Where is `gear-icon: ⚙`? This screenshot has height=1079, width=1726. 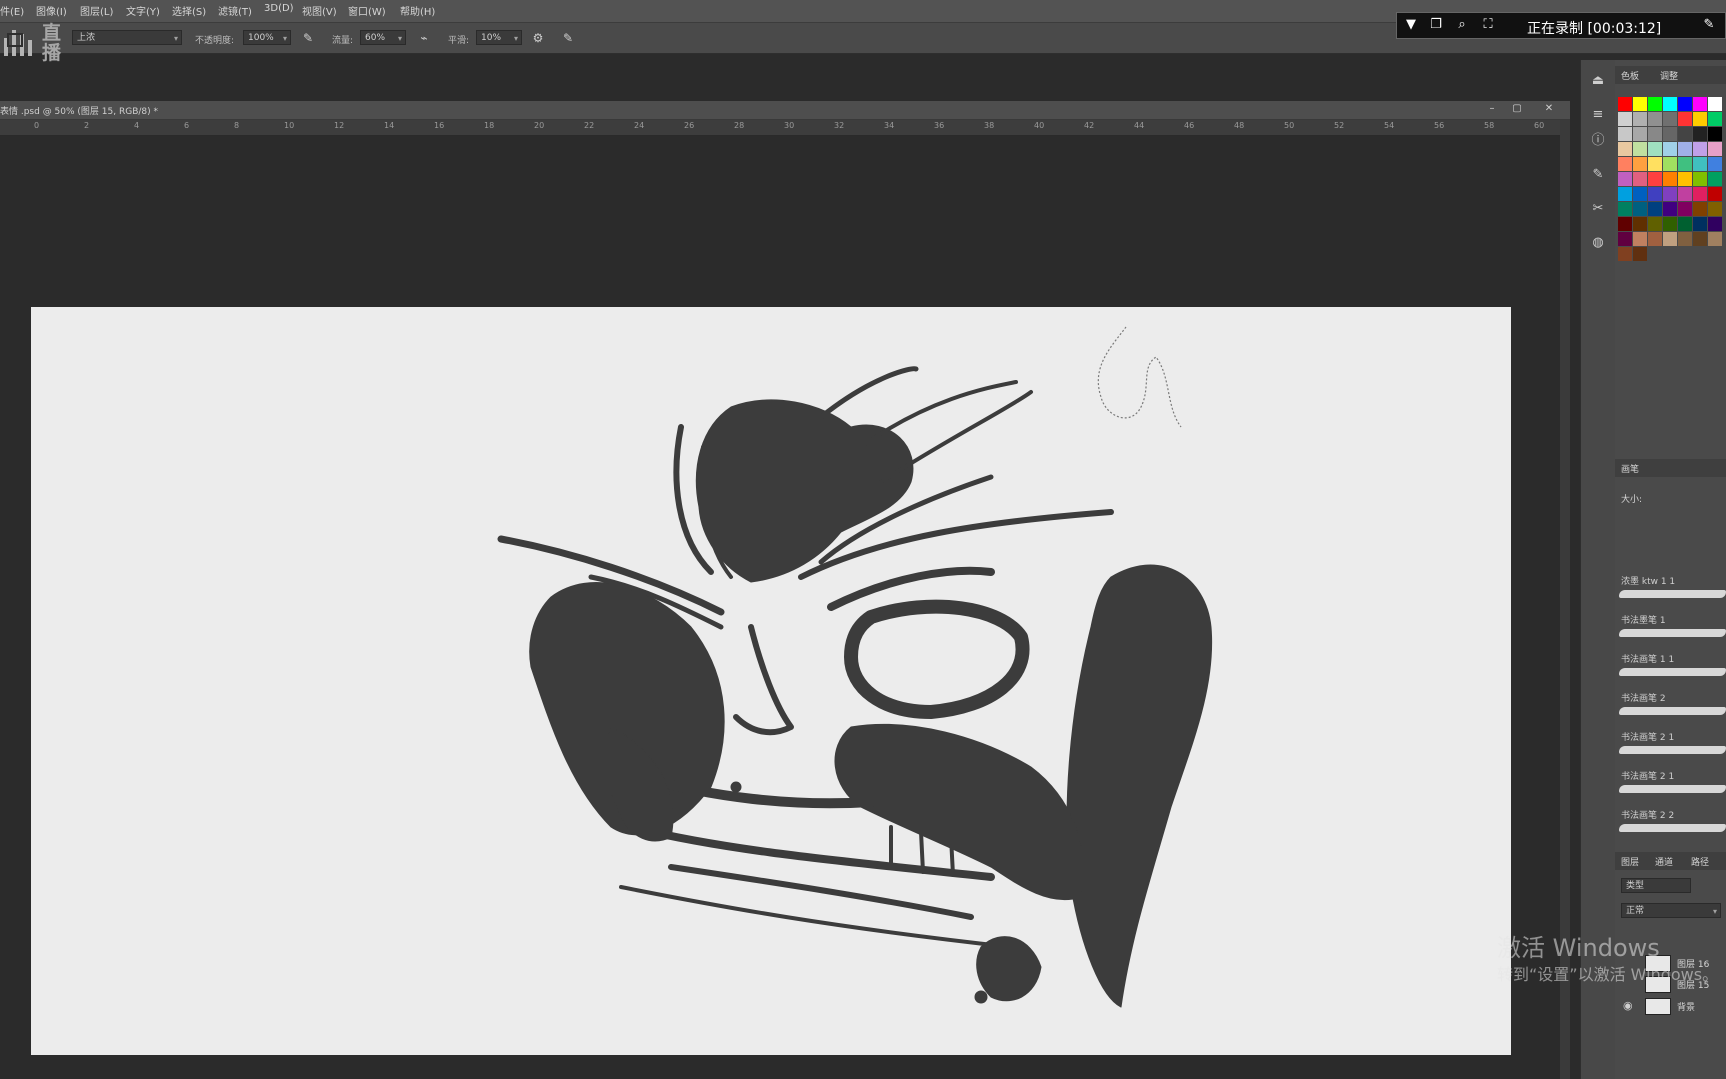 gear-icon: ⚙ is located at coordinates (538, 38).